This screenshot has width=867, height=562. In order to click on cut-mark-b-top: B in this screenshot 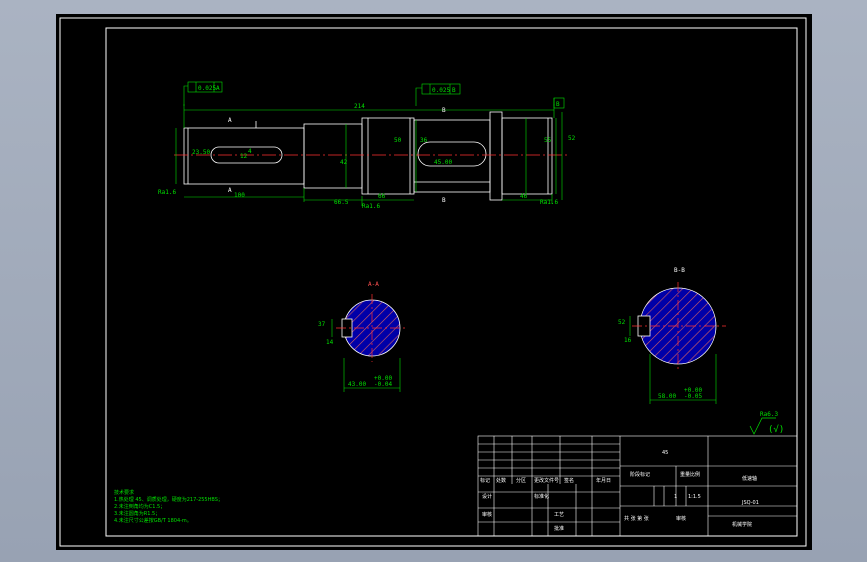, I will do `click(444, 110)`.